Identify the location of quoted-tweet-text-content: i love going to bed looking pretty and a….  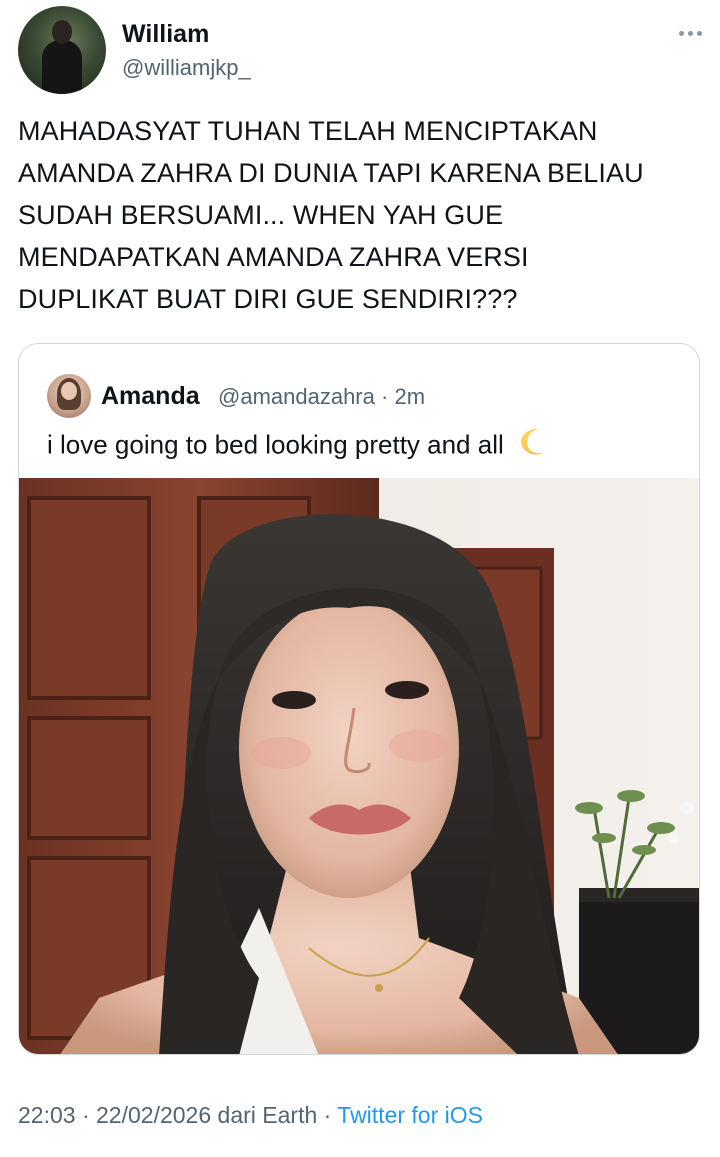
(275, 444).